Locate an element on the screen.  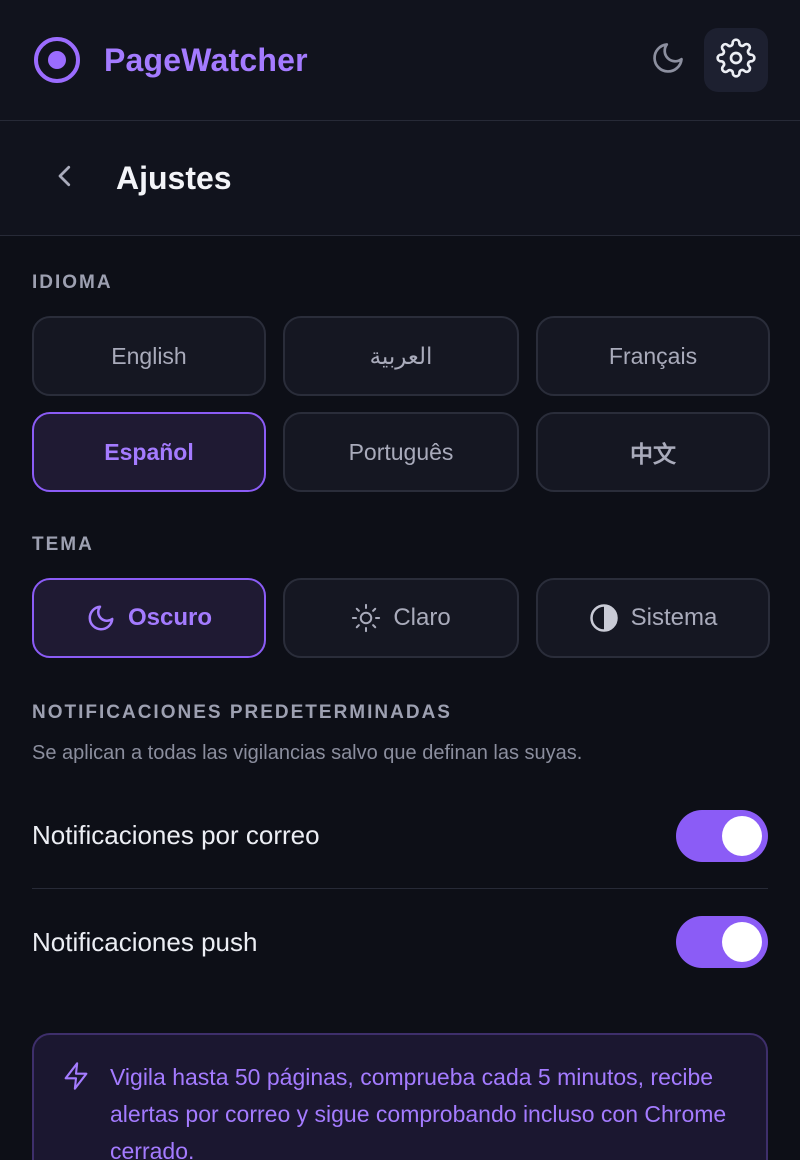
theme-options: Oscuro Claro Sistema is located at coordinates (401, 618).